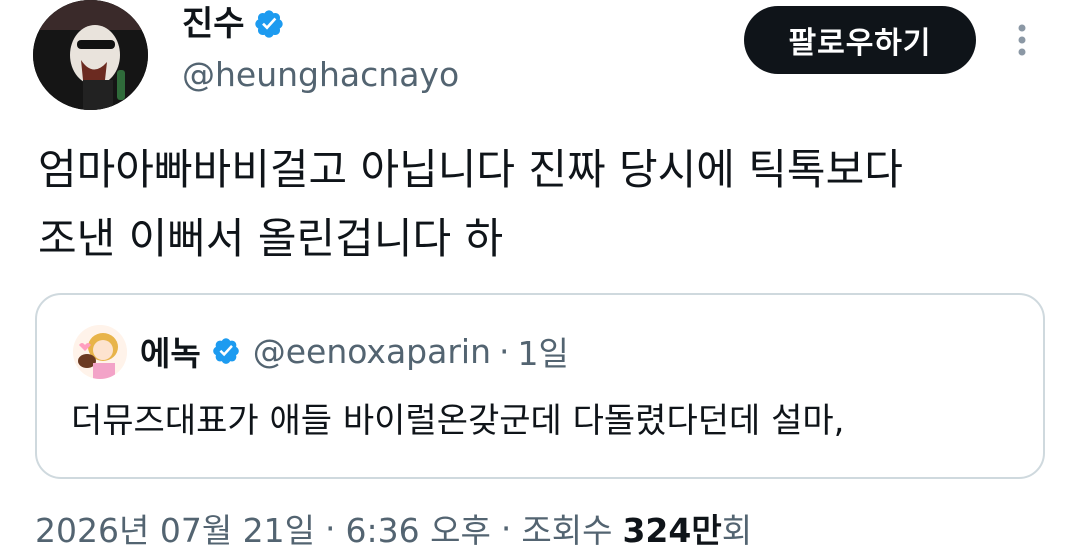 This screenshot has width=1079, height=558. I want to click on tweet-text-line: 엄마아빠바비걸고 아닙니다 진짜 당시에 틱톡보다, so click(470, 169).